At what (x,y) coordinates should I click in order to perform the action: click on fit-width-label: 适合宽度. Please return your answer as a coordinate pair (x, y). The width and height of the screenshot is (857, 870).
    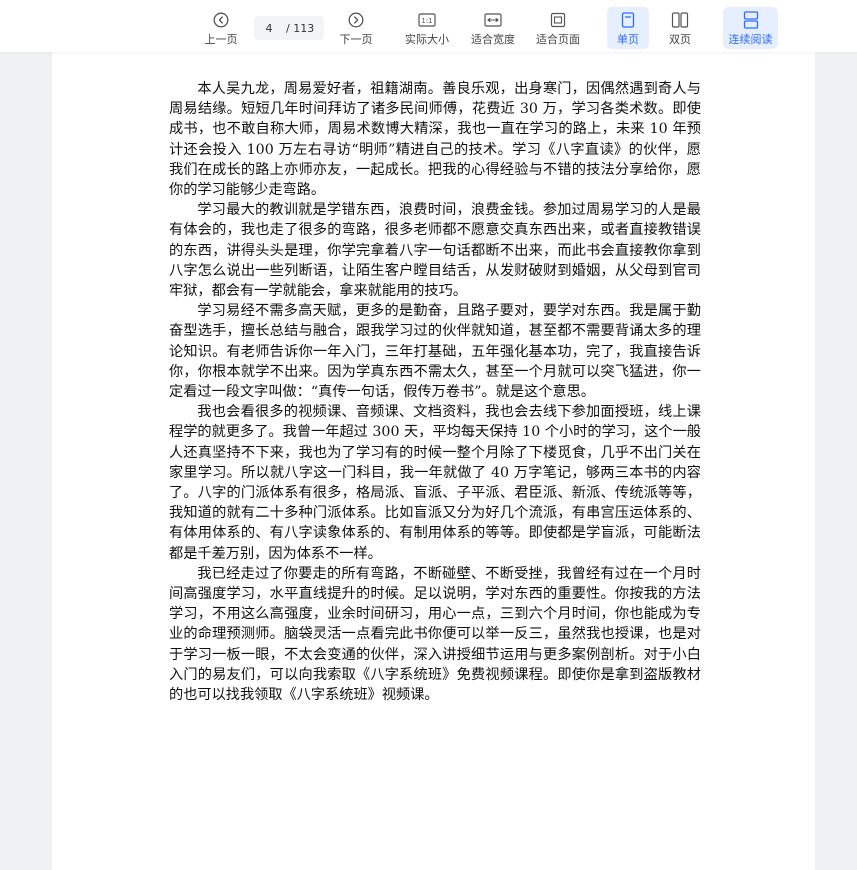
    Looking at the image, I should click on (493, 39).